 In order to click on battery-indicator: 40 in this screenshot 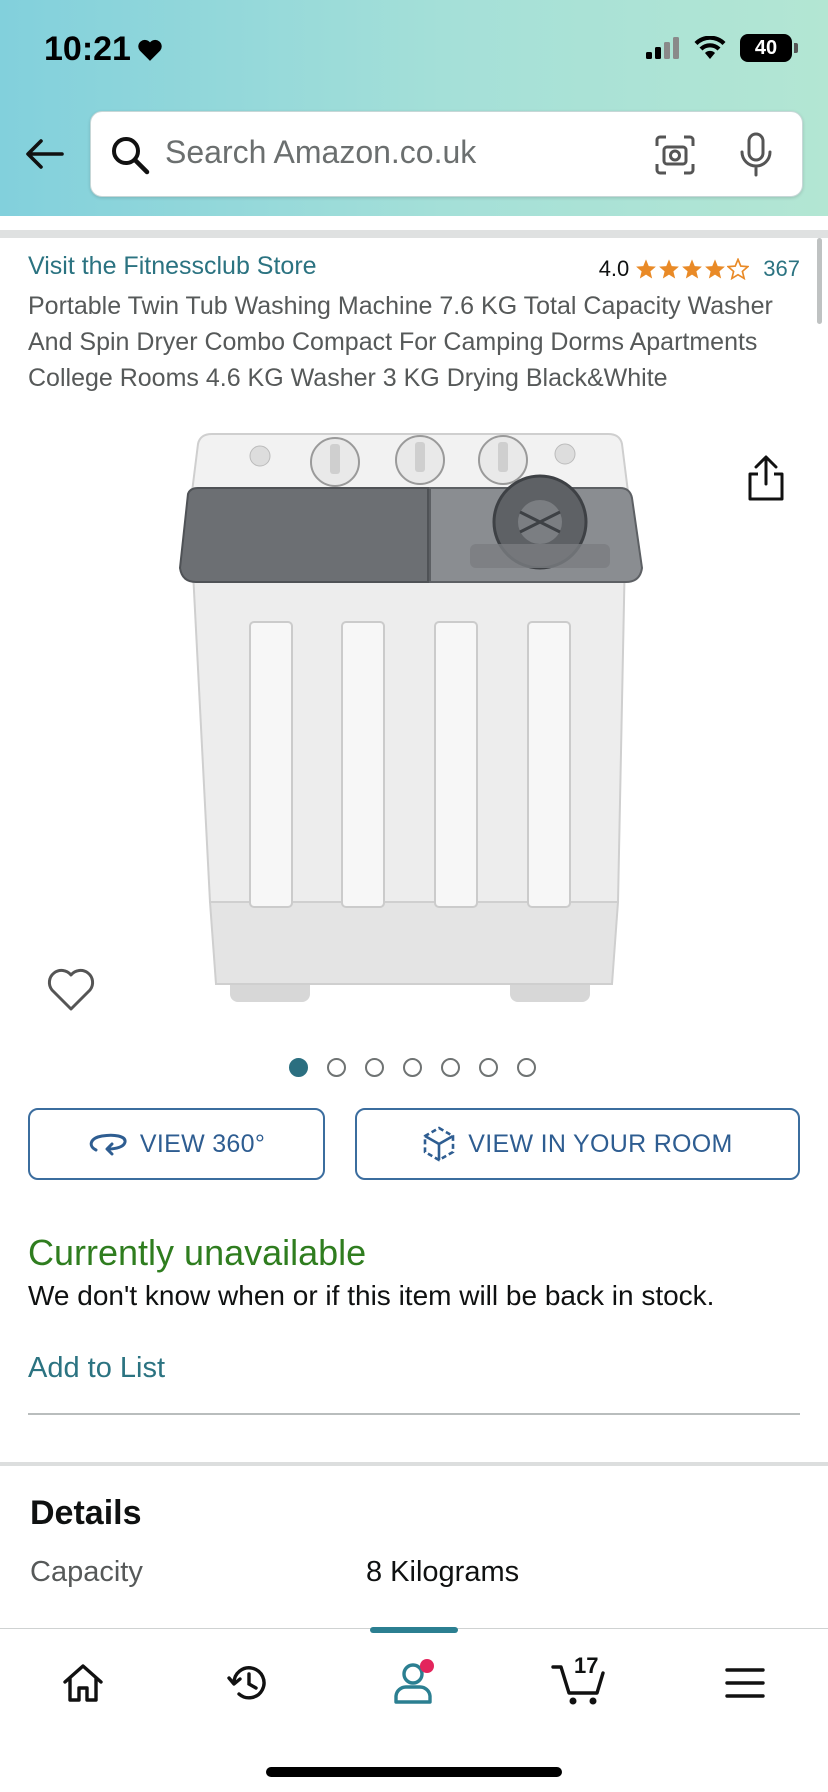, I will do `click(769, 48)`.